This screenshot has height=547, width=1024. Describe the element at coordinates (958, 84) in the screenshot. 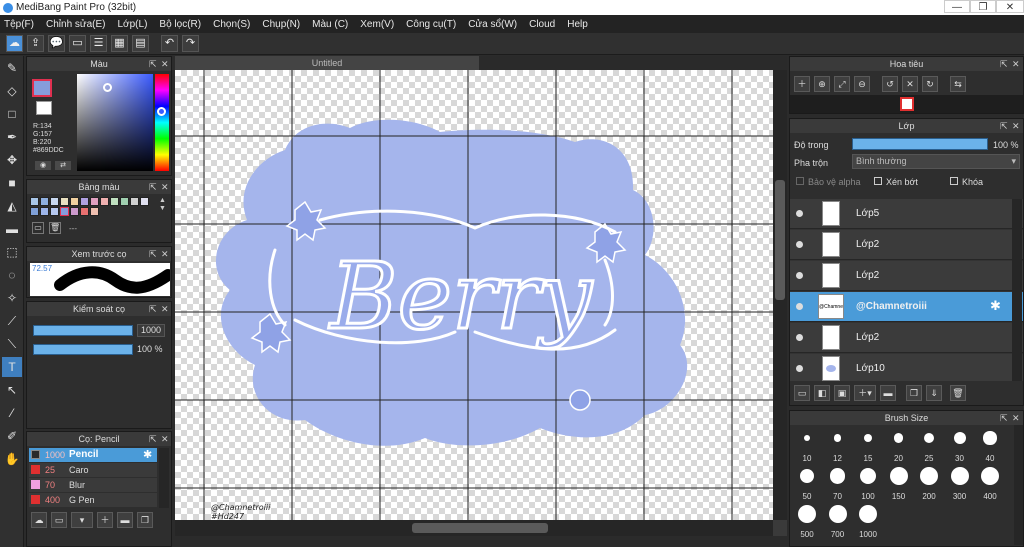

I see `nav-flip-icon: ⇆` at that location.